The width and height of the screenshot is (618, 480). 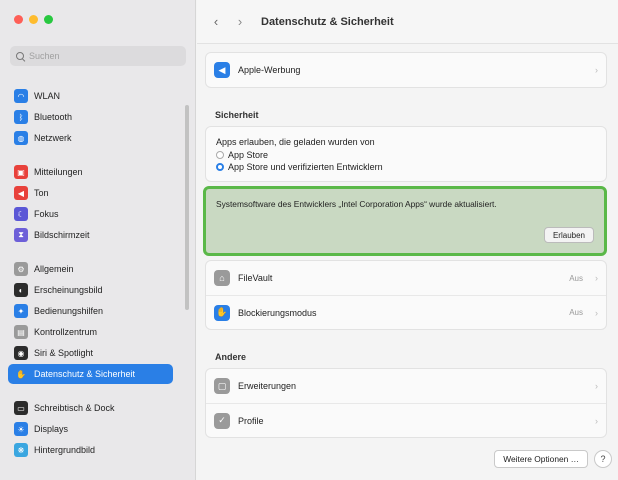 What do you see at coordinates (21, 332) in the screenshot?
I see `control-center-icon: ▤` at bounding box center [21, 332].